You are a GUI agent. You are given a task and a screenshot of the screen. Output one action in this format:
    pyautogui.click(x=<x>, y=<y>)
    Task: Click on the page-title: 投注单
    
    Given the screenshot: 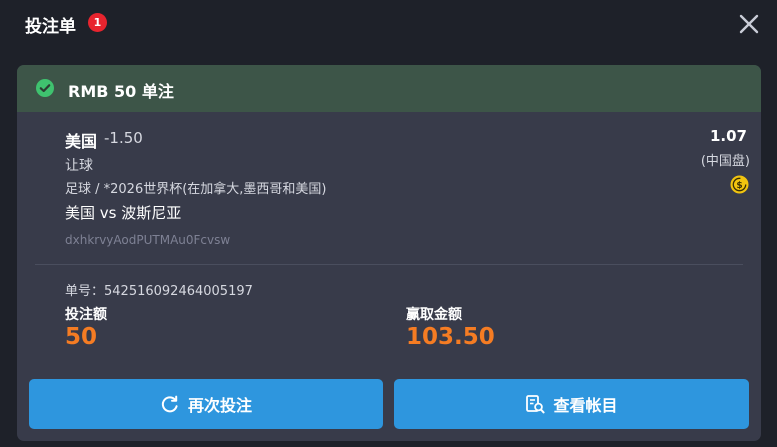 What is the action you would take?
    pyautogui.click(x=50, y=27)
    